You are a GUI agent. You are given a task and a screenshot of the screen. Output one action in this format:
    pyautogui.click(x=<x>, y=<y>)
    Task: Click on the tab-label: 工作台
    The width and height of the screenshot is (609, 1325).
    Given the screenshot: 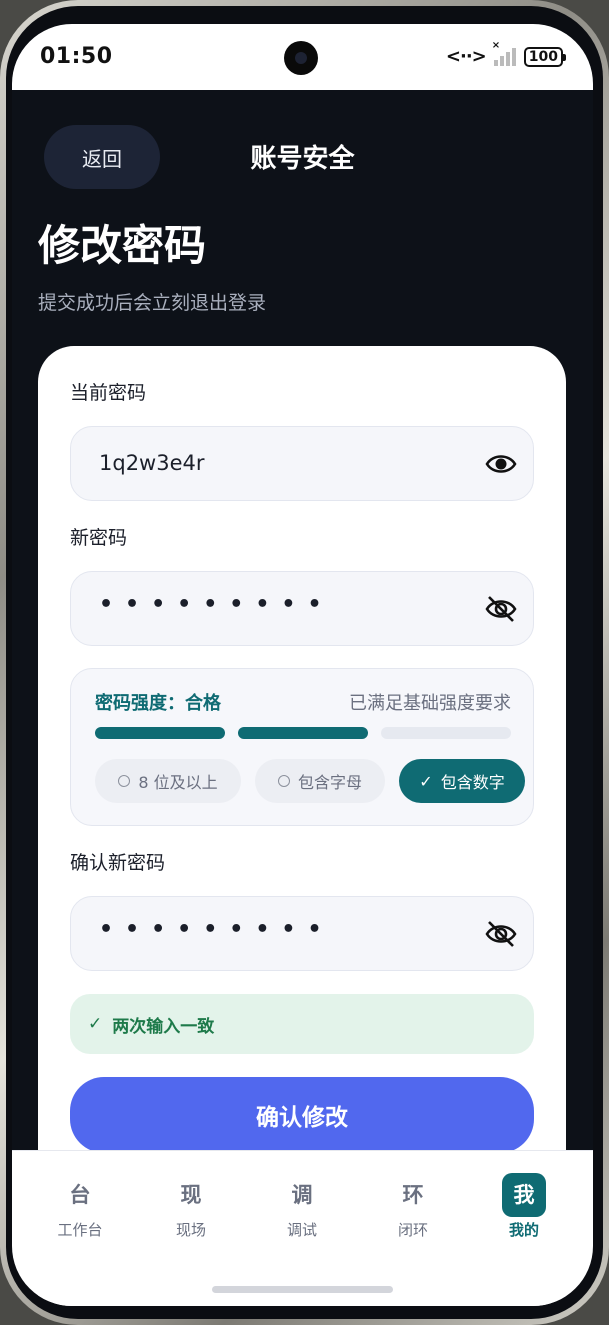 What is the action you would take?
    pyautogui.click(x=80, y=1230)
    